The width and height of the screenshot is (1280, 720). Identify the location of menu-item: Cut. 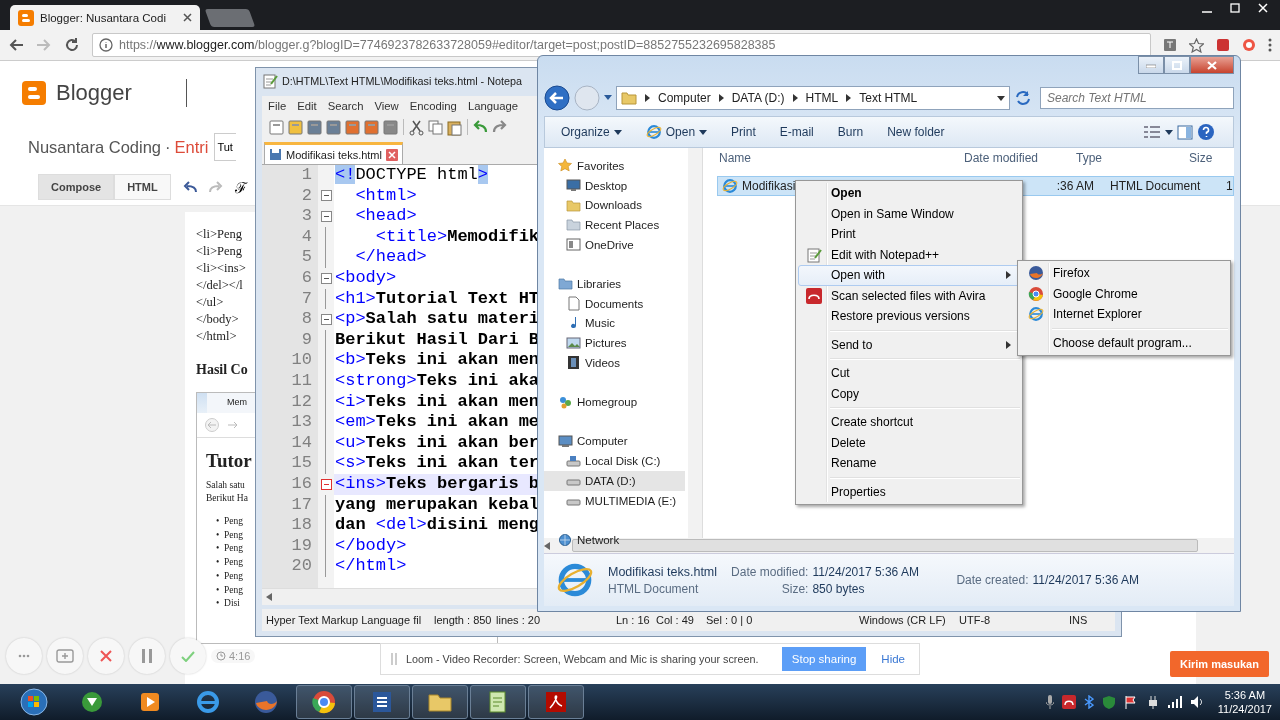
(909, 373).